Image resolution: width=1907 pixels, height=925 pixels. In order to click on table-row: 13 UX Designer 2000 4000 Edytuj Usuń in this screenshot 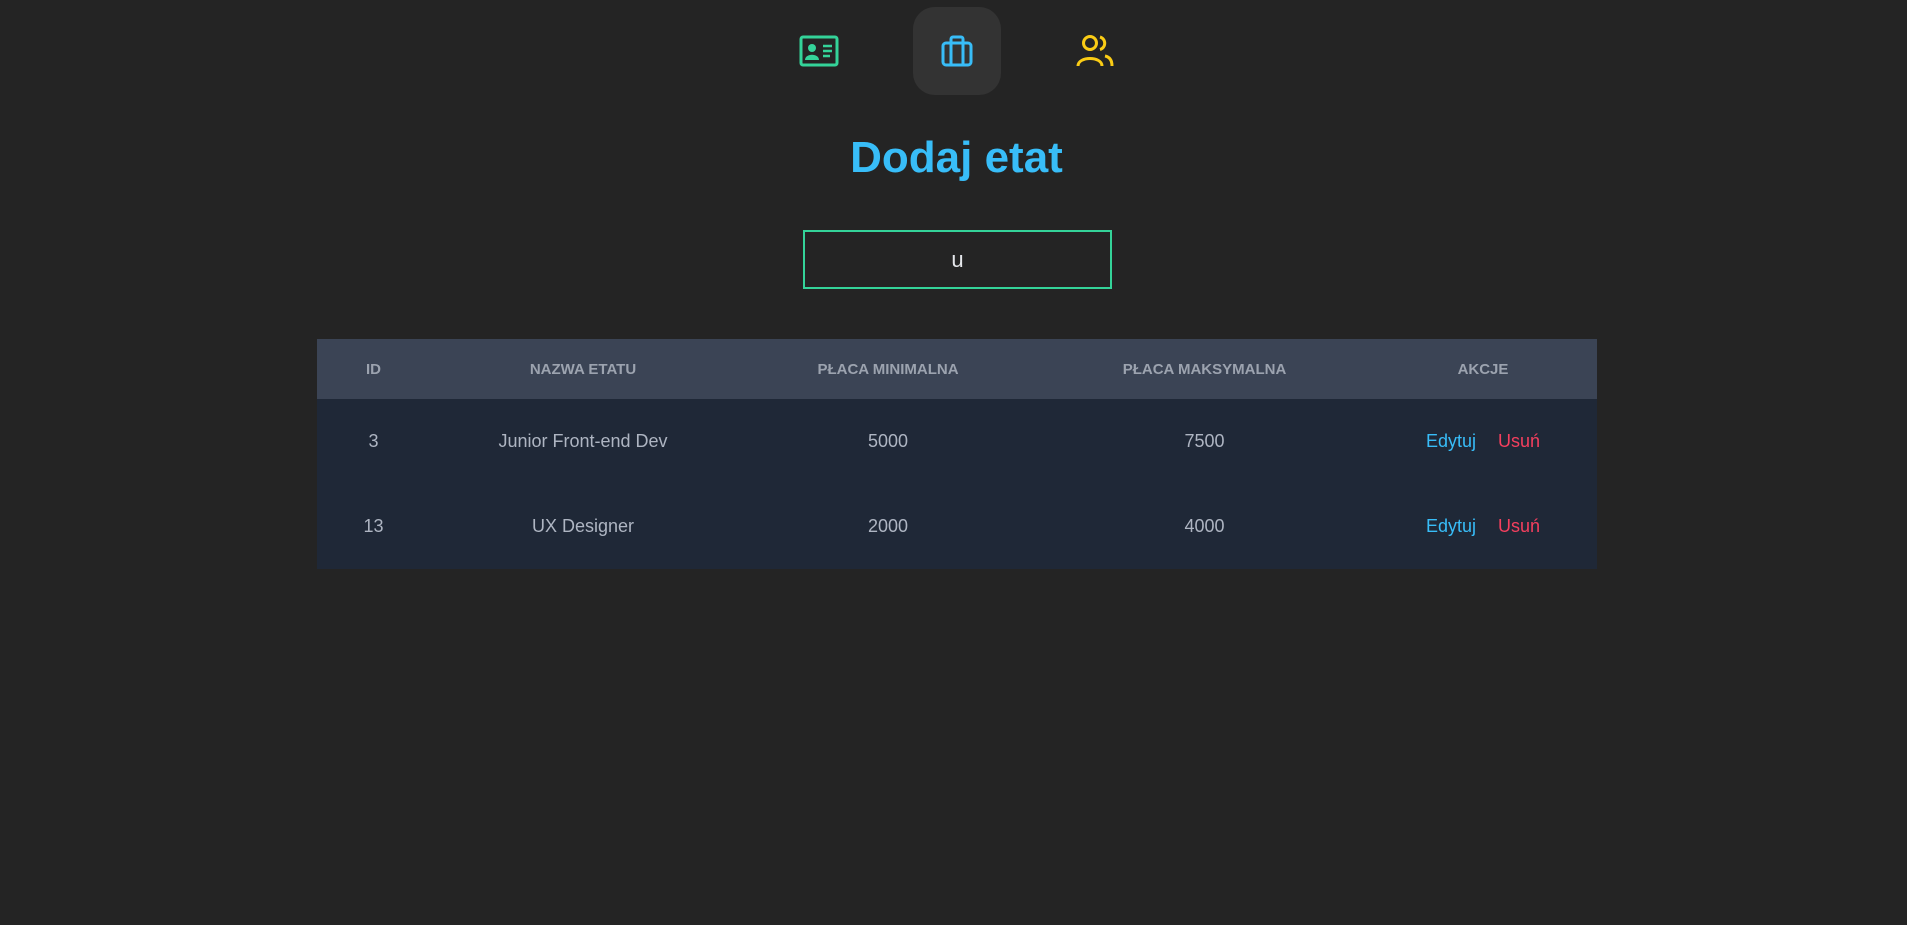, I will do `click(957, 526)`.